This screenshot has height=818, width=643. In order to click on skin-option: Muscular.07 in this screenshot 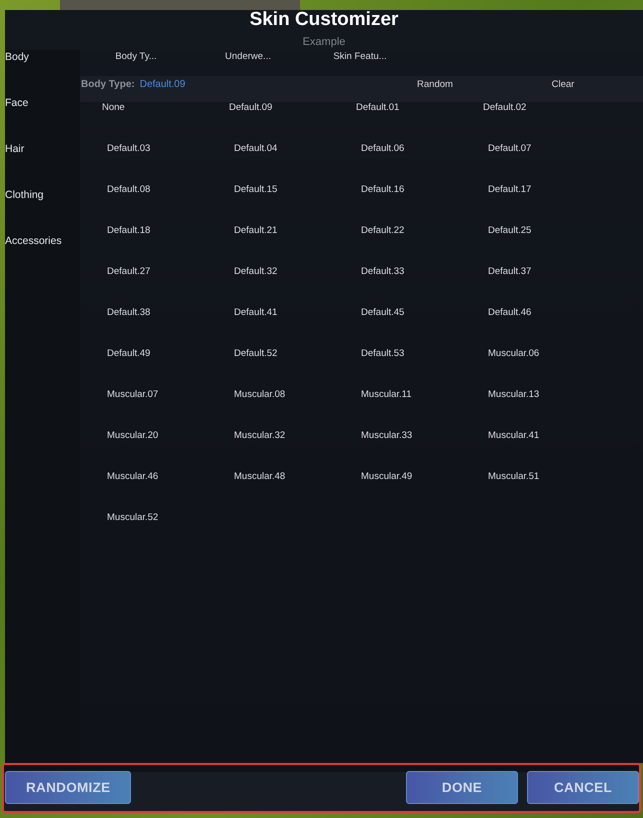, I will do `click(132, 395)`.